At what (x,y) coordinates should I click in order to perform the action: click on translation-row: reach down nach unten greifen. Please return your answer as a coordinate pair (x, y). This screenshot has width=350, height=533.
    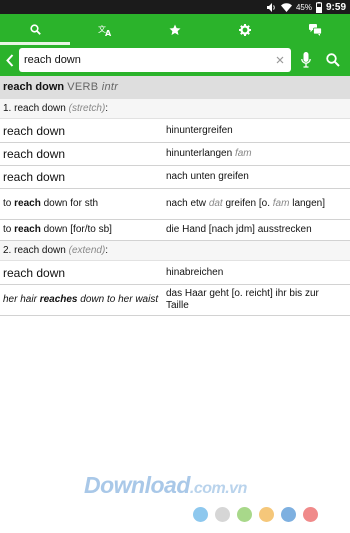
    Looking at the image, I should click on (175, 177).